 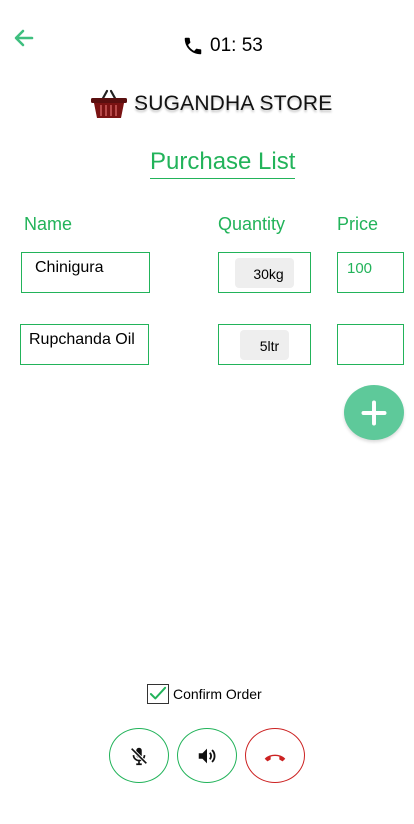 I want to click on store-header: SUGANDHA STORE, so click(x=211, y=104).